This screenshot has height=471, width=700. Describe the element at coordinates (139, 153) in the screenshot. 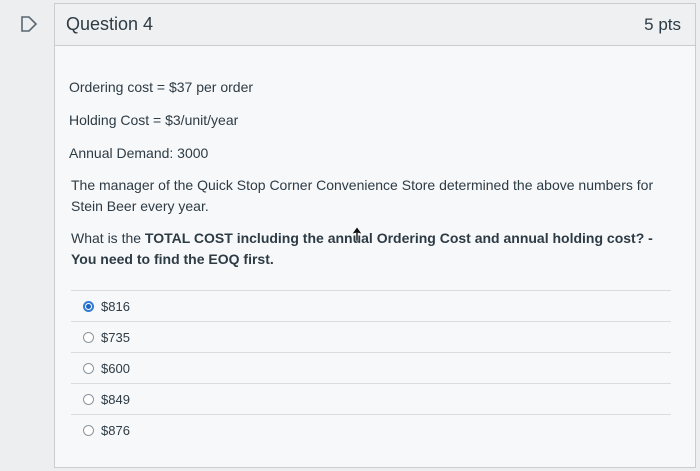

I see `annual-demand-text: Annual Demand: 3000` at that location.